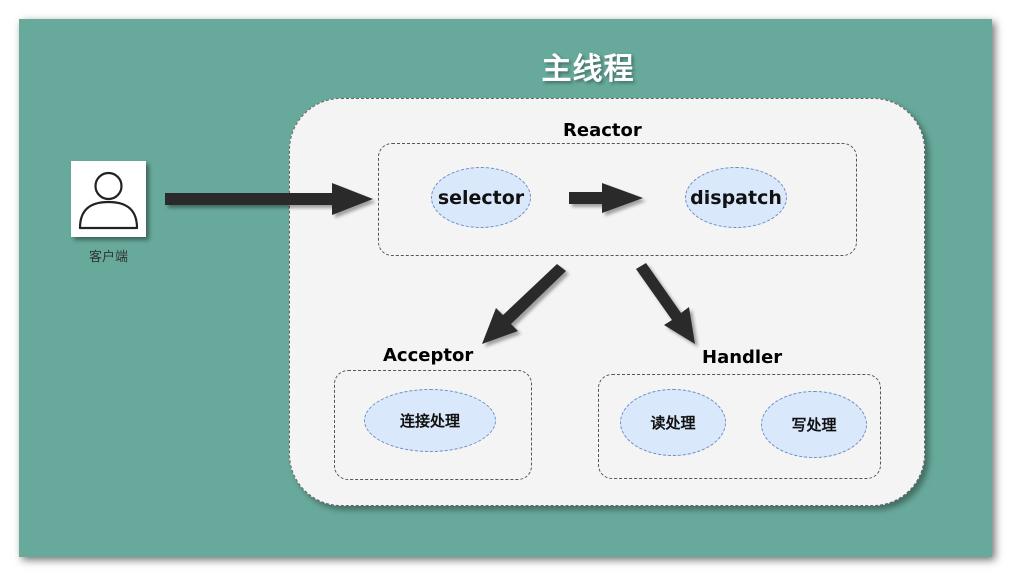  I want to click on arrow-reactor-to-handler, so click(665, 303).